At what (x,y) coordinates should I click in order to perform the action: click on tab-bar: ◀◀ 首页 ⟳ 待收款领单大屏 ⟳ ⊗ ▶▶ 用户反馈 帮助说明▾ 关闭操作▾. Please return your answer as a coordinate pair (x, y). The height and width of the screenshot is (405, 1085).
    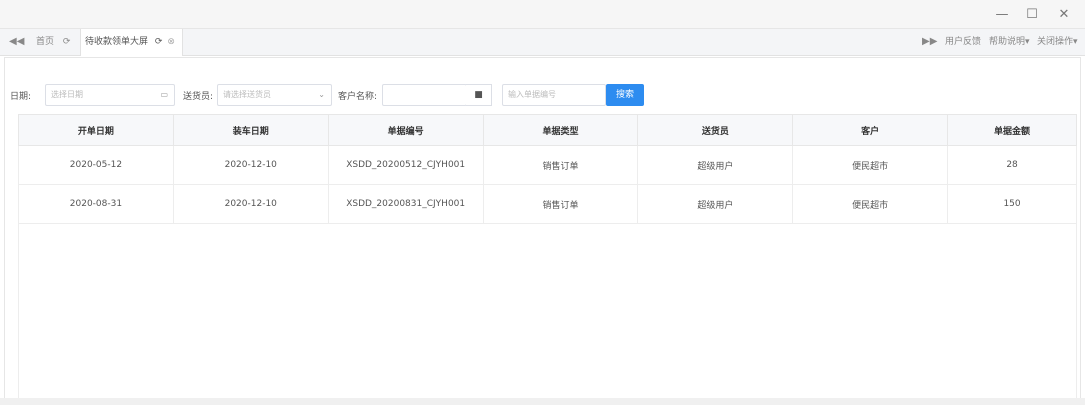
    Looking at the image, I should click on (542, 42).